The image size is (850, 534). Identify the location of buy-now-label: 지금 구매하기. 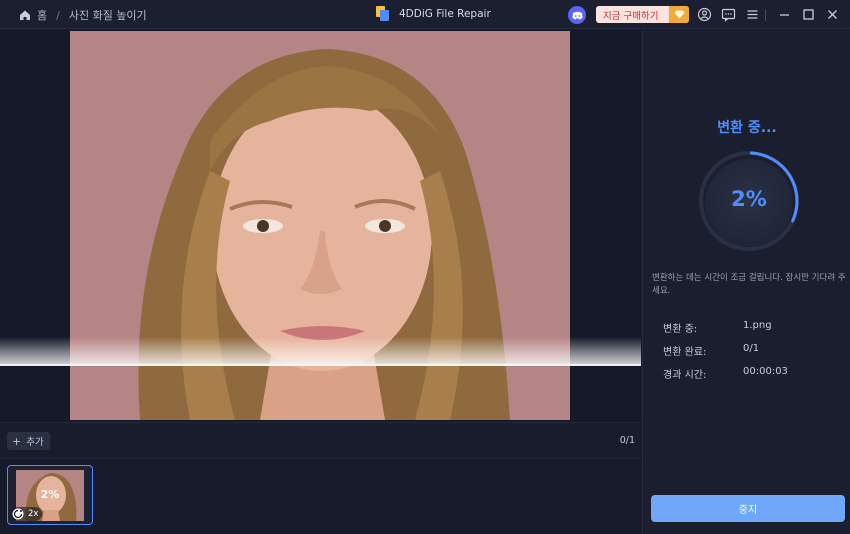
(631, 16).